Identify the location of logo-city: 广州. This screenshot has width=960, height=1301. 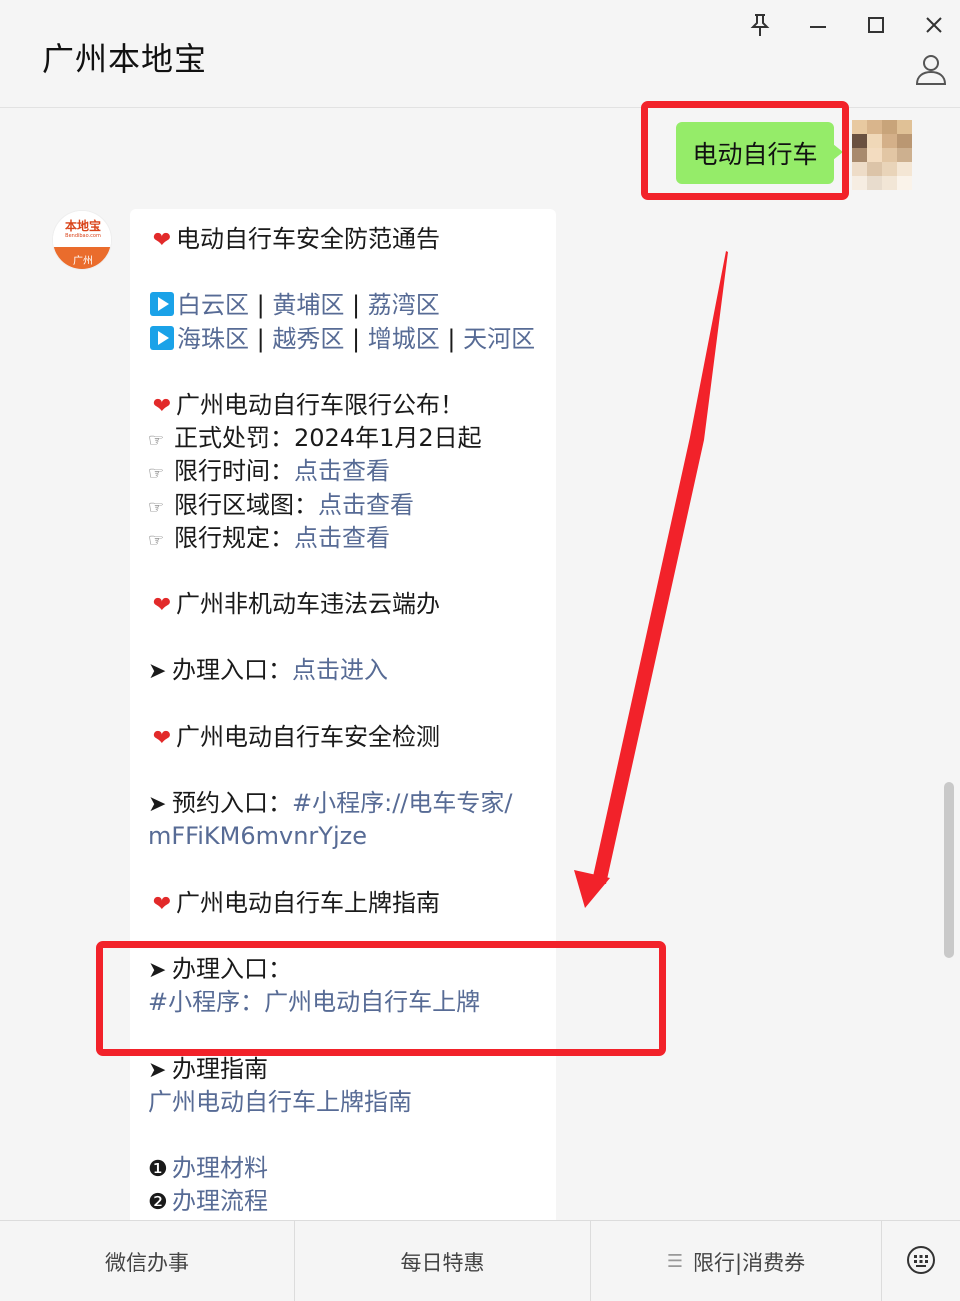
(82, 258).